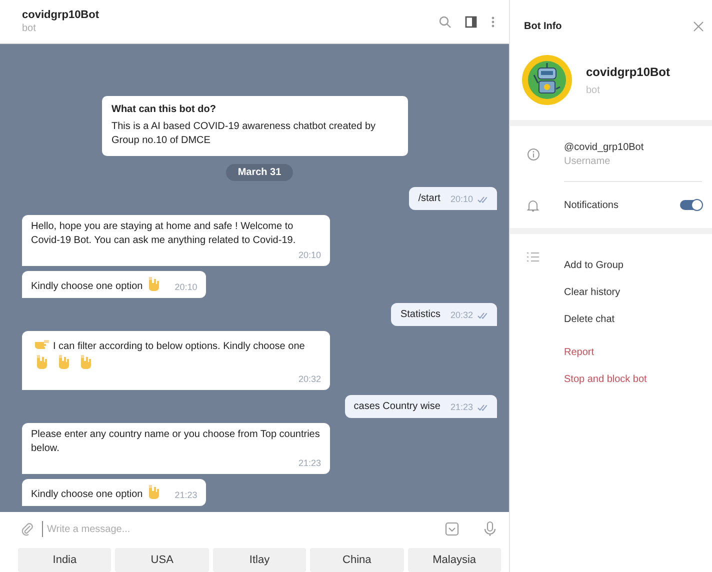 This screenshot has height=572, width=712. Describe the element at coordinates (61, 15) in the screenshot. I see `chat-title: covidgrp10Bot` at that location.